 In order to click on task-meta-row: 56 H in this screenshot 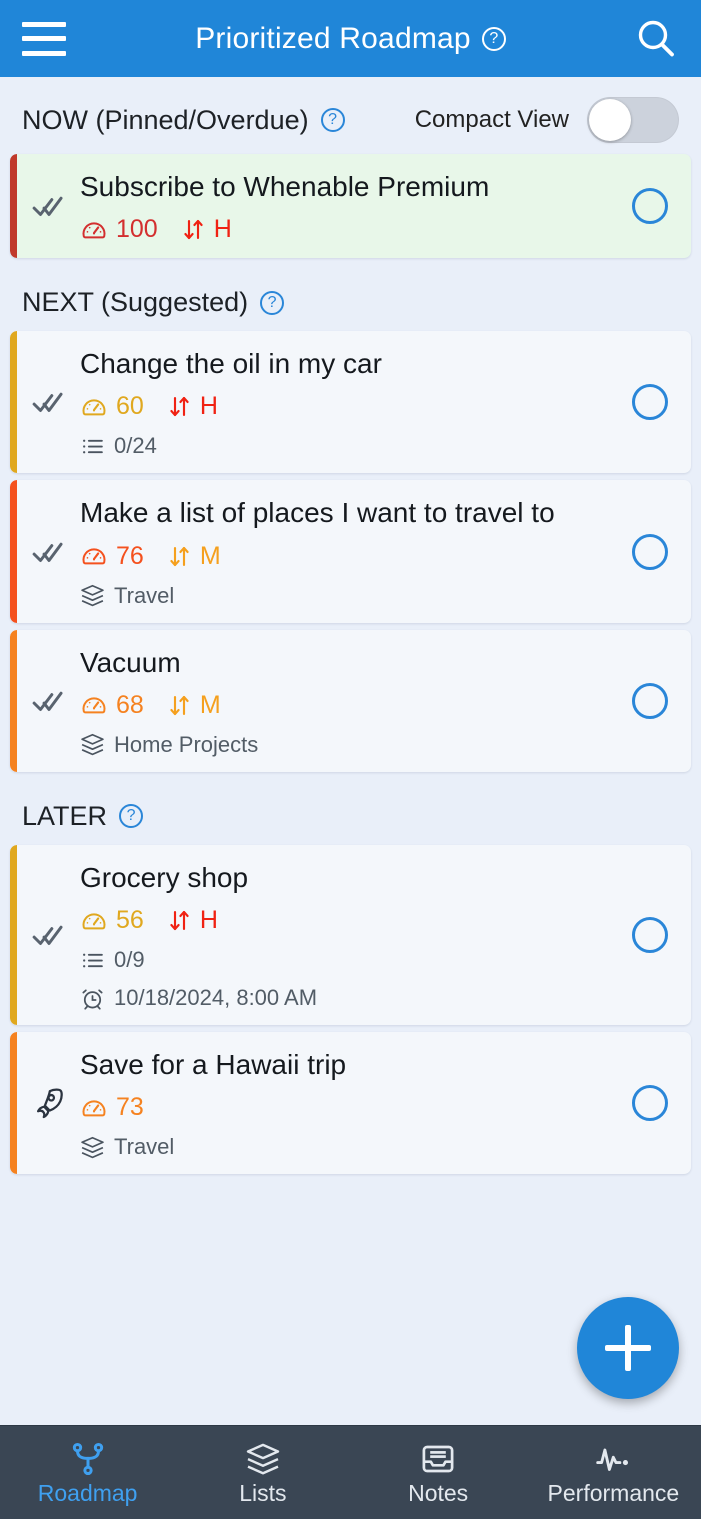, I will do `click(344, 920)`.